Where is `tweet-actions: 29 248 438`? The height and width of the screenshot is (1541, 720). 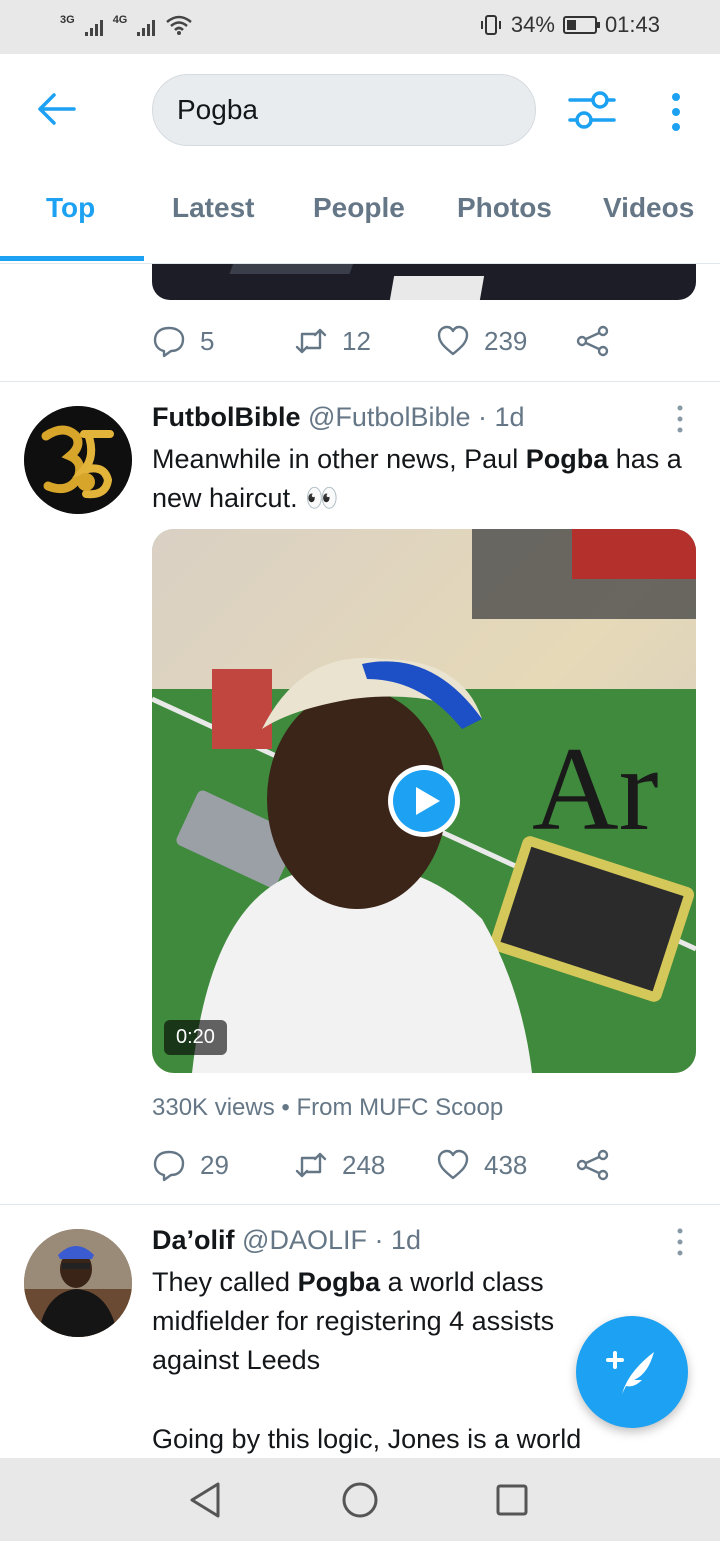
tweet-actions: 29 248 438 is located at coordinates (387, 1168).